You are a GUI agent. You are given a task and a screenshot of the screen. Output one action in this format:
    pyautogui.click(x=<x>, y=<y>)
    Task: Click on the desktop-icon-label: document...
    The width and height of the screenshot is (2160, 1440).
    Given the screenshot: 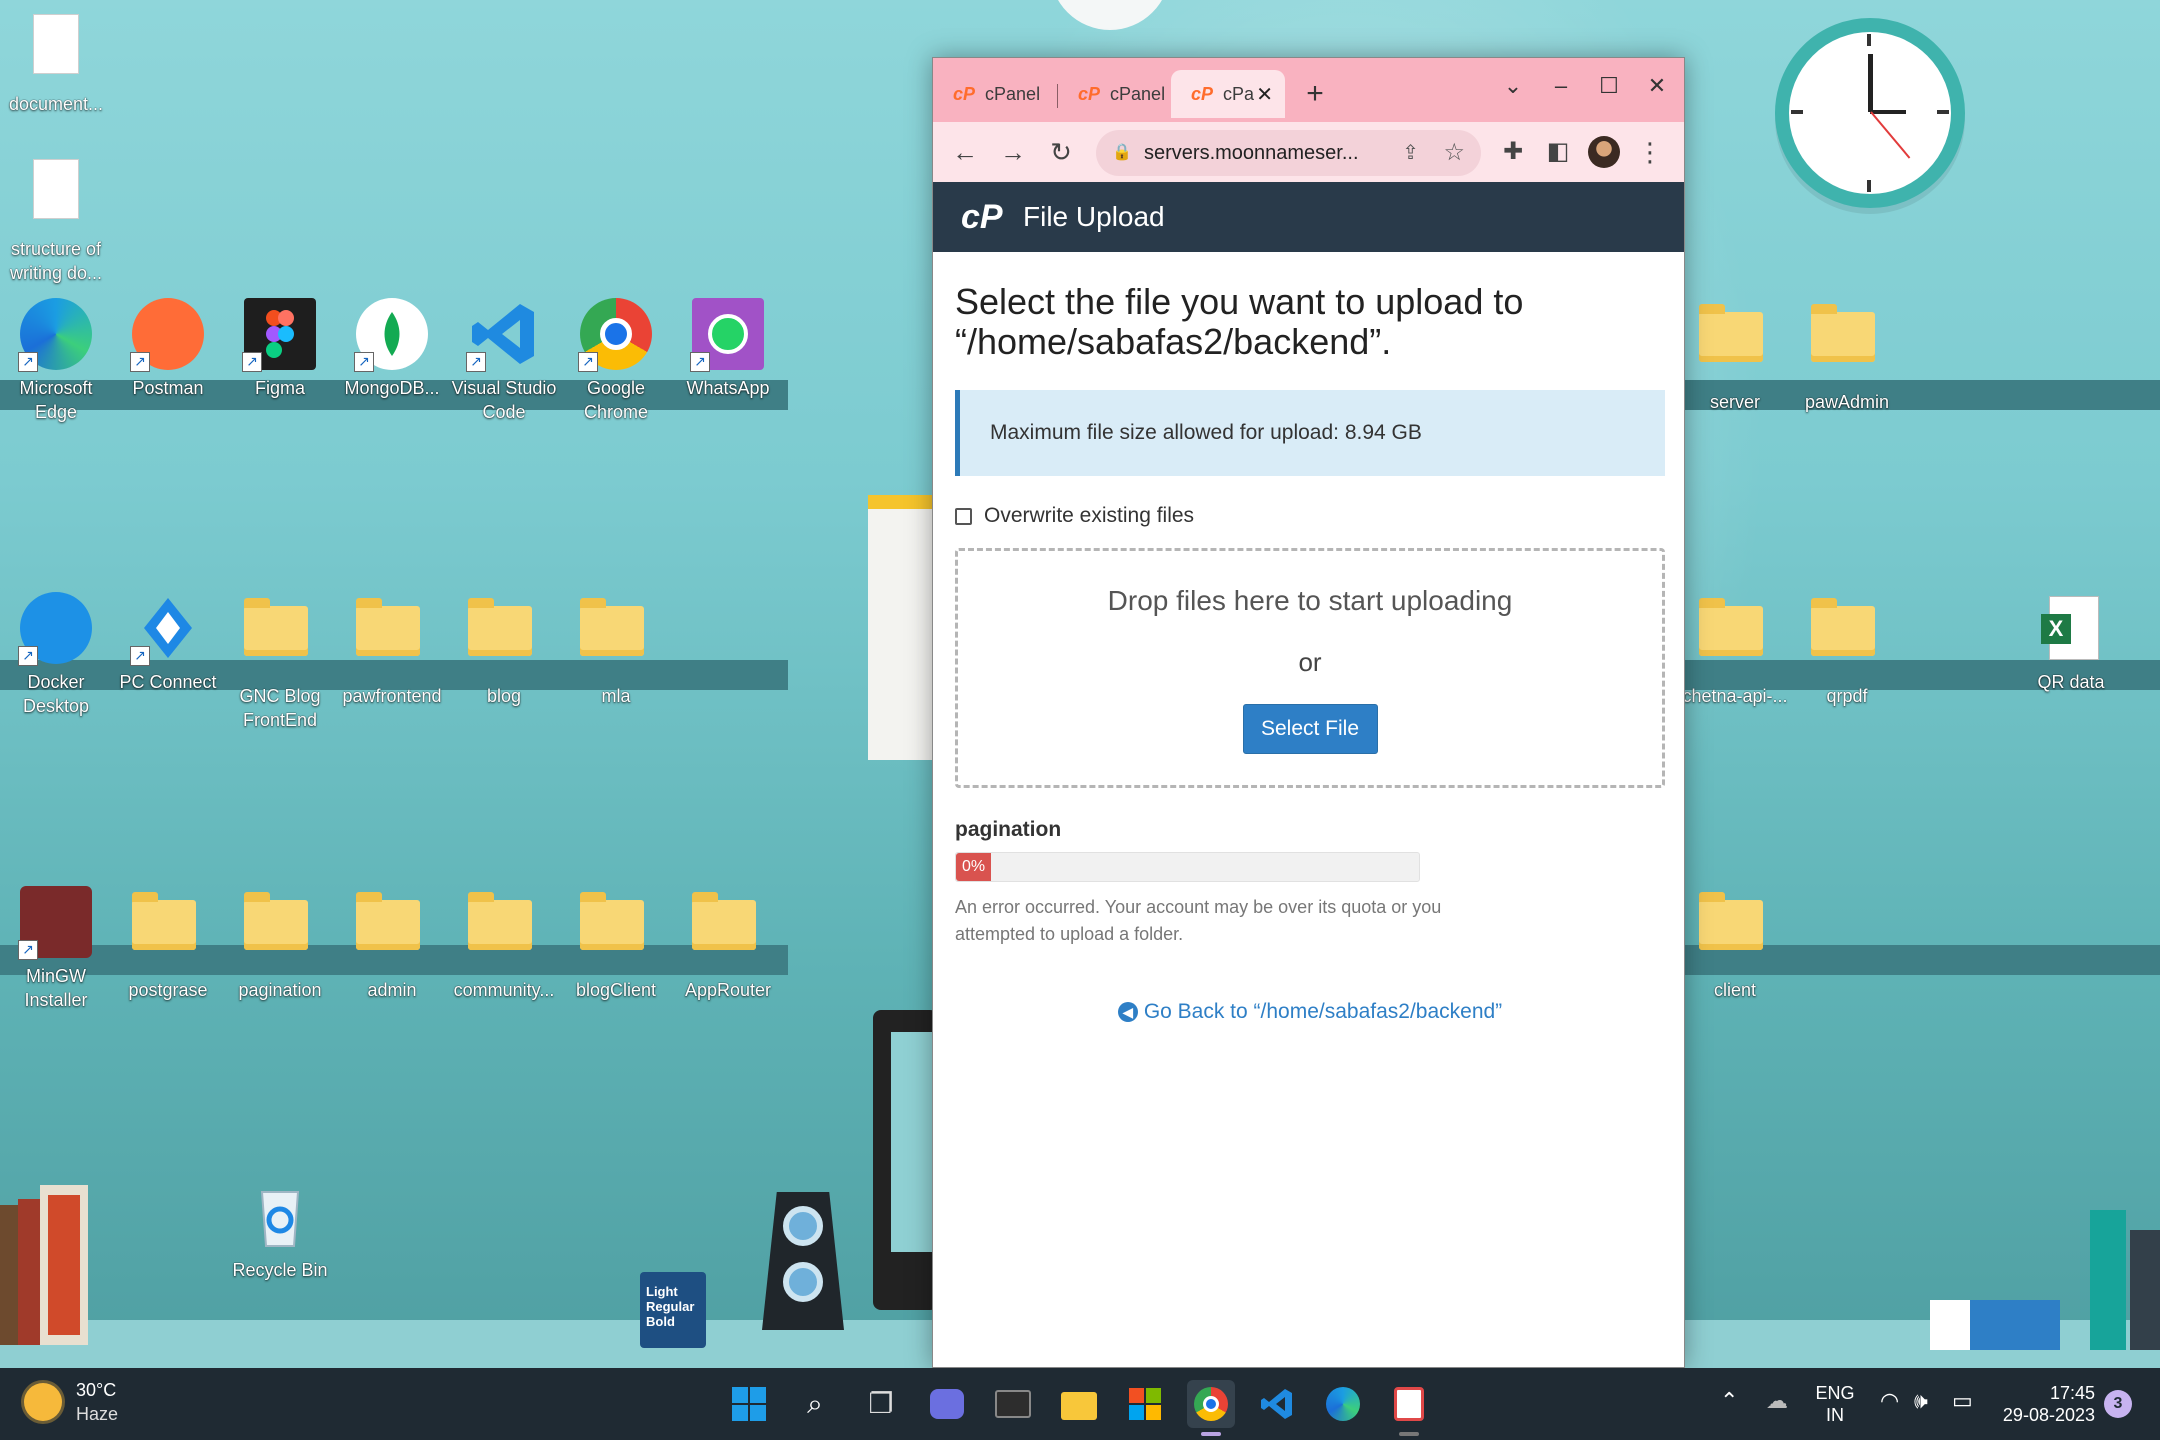 What is the action you would take?
    pyautogui.click(x=56, y=104)
    